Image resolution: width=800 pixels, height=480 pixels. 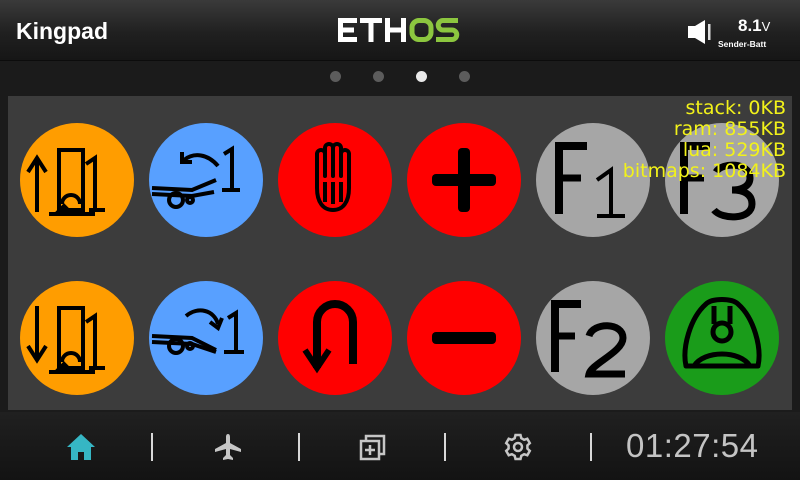 I want to click on gear-up-button, so click(x=77, y=180).